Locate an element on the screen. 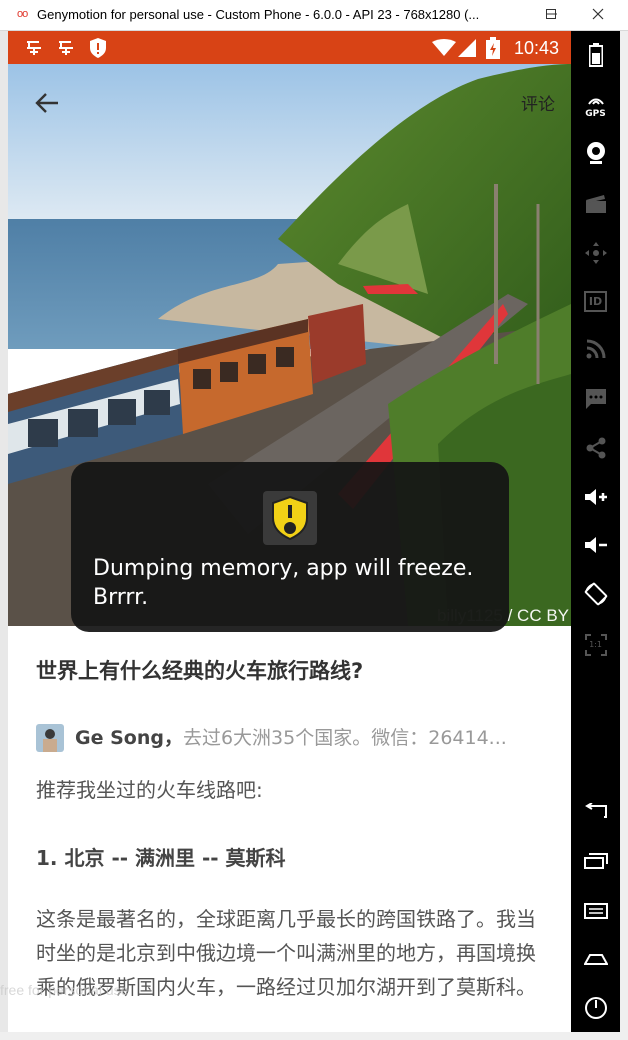 This screenshot has width=628, height=1040. maximize-icon is located at coordinates (551, 14).